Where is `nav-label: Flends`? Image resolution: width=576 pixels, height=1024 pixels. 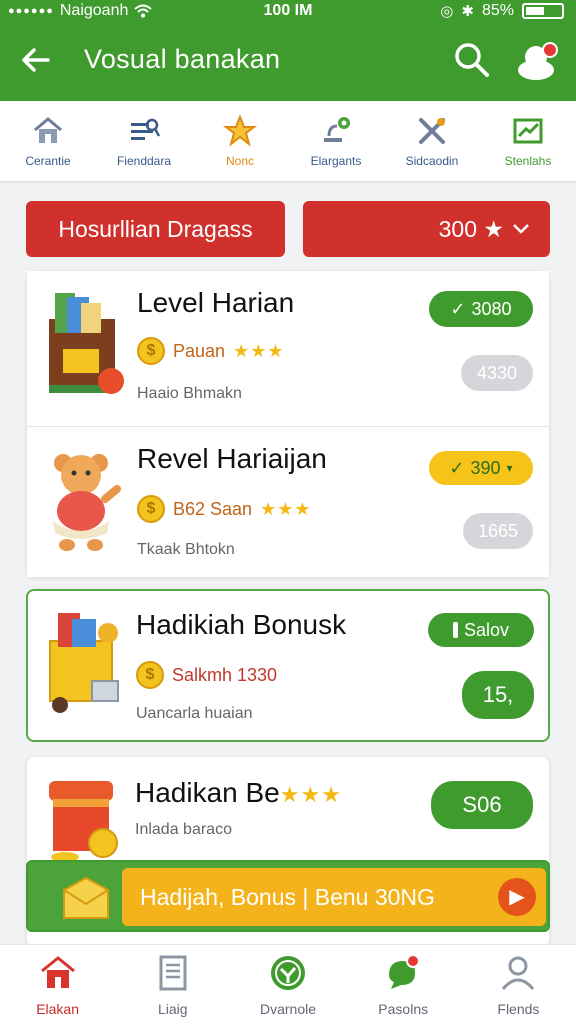
nav-label: Flends is located at coordinates (518, 1008).